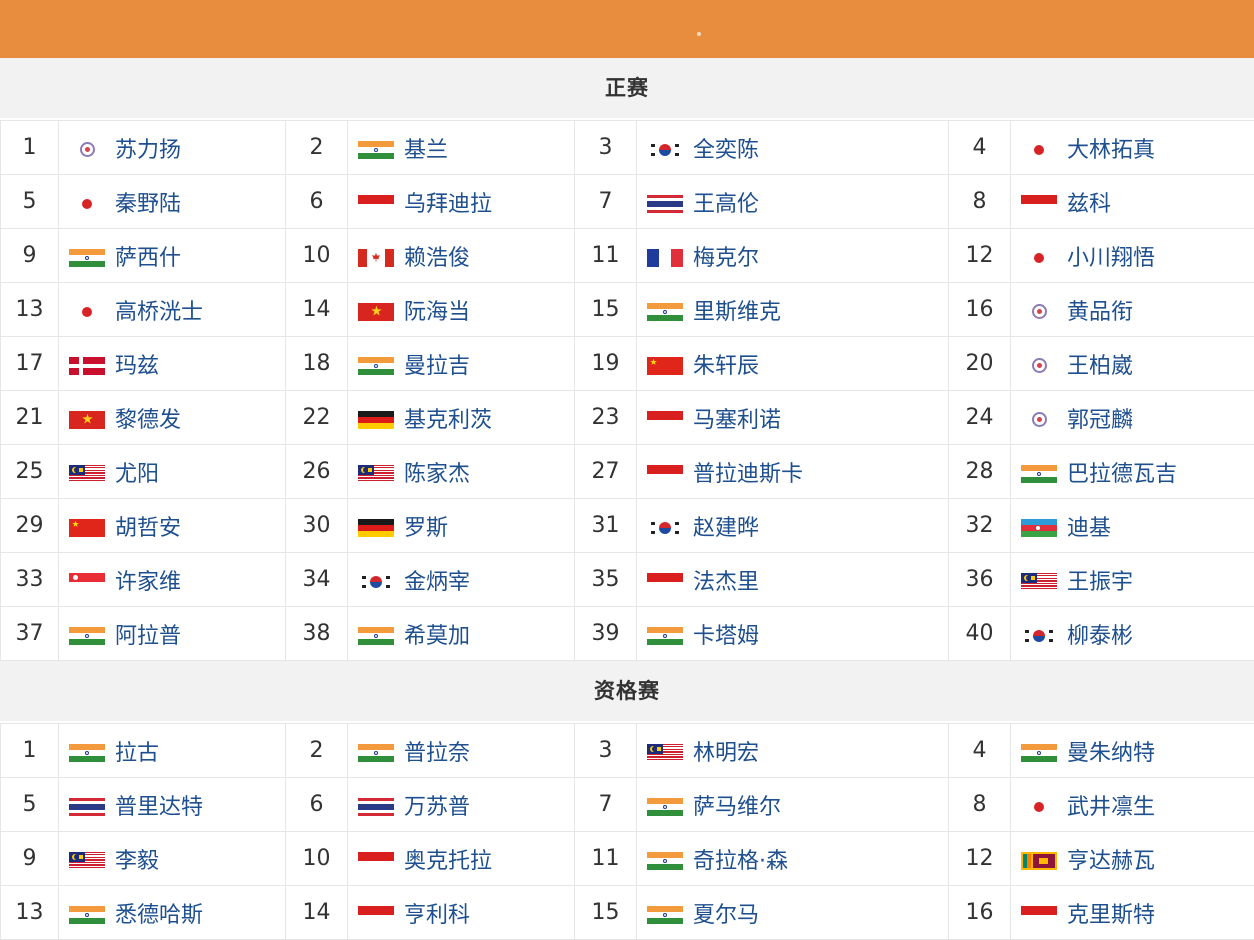 Image resolution: width=1254 pixels, height=940 pixels. I want to click on seed-number: 36, so click(980, 580).